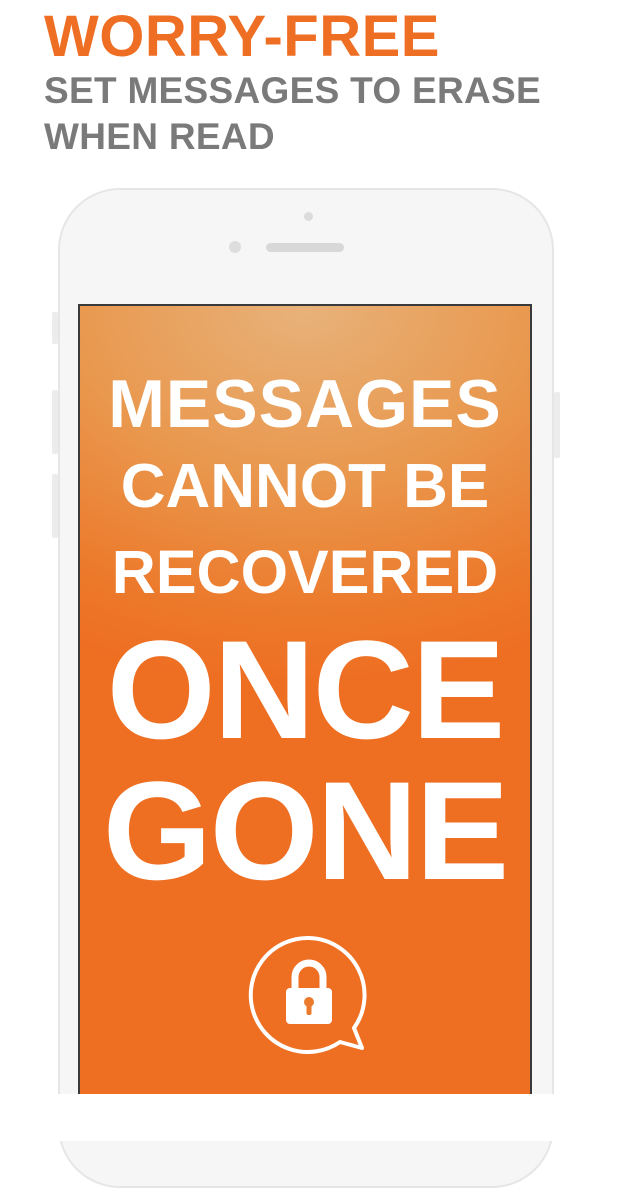 This screenshot has width=620, height=1188. I want to click on bottom-crop, so click(310, 1117).